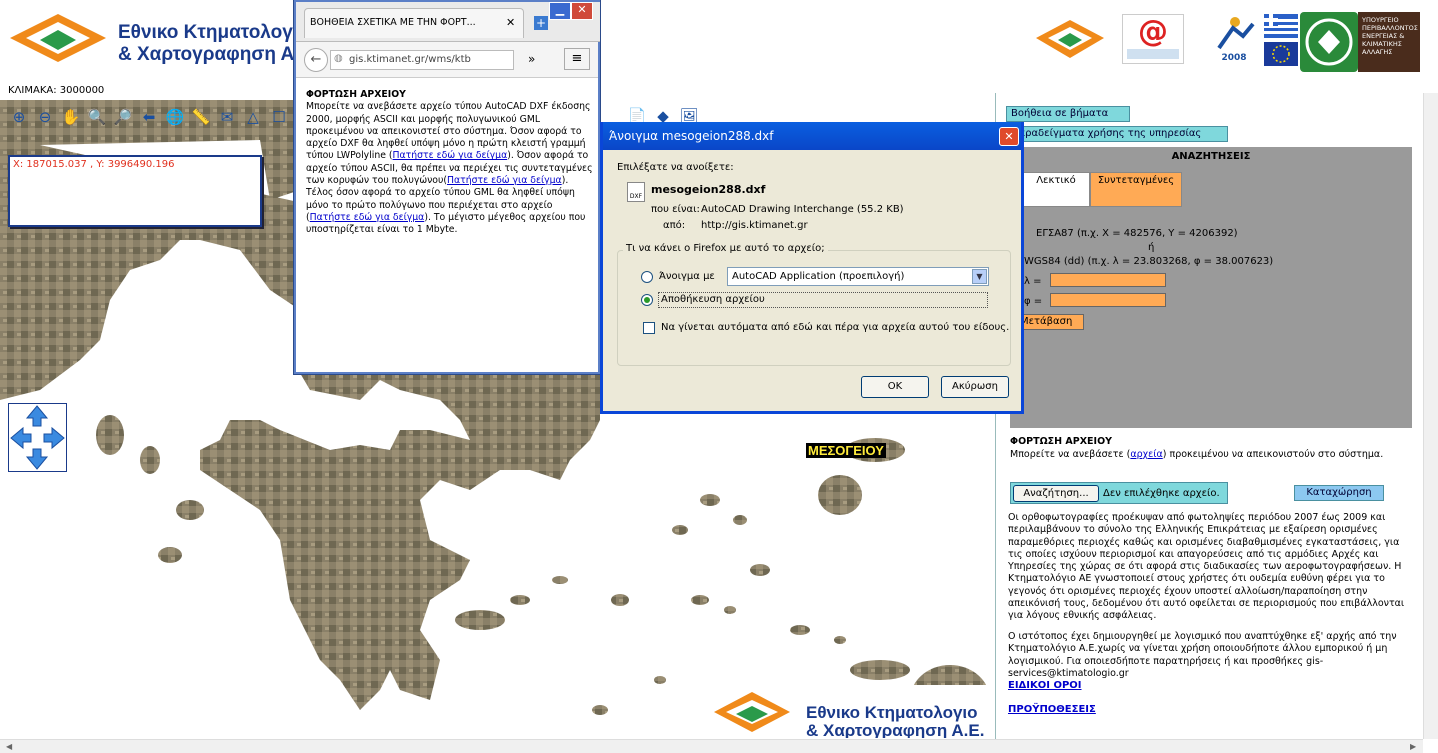 This screenshot has height=753, width=1438. What do you see at coordinates (504, 180) in the screenshot?
I see `sample-link-ascii: Πατήστε εδώ για δείγμα` at bounding box center [504, 180].